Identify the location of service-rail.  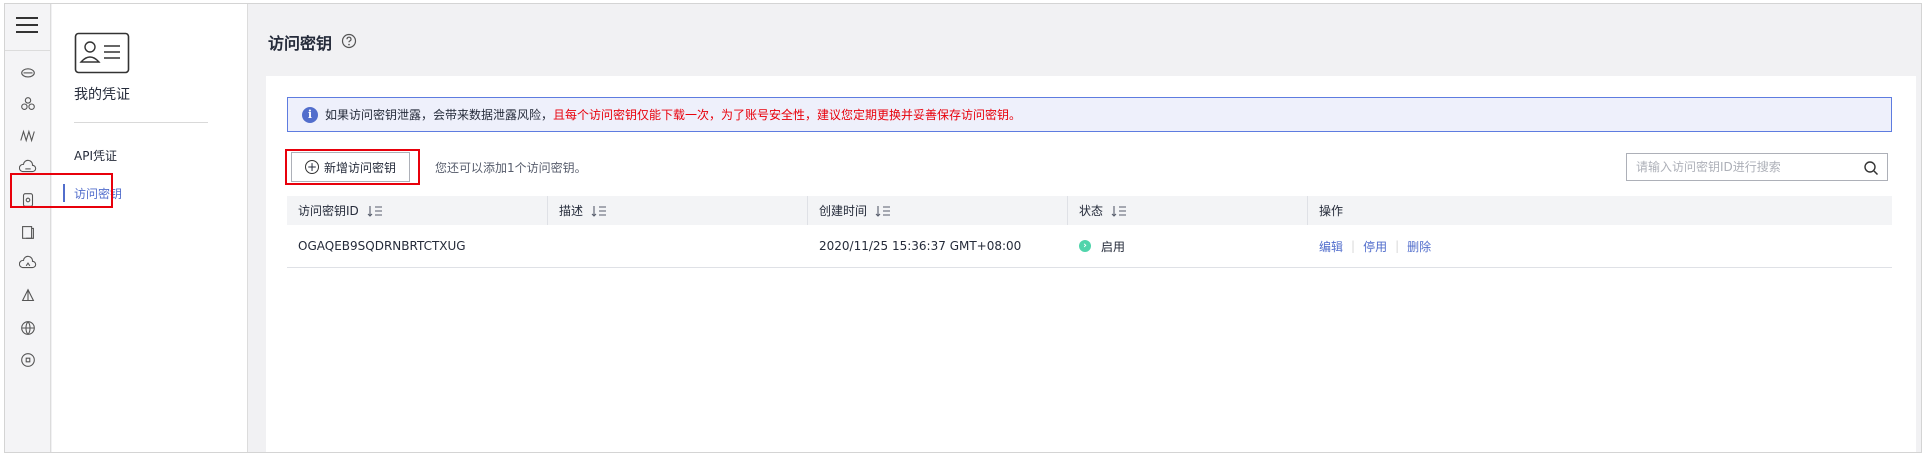
(28, 228).